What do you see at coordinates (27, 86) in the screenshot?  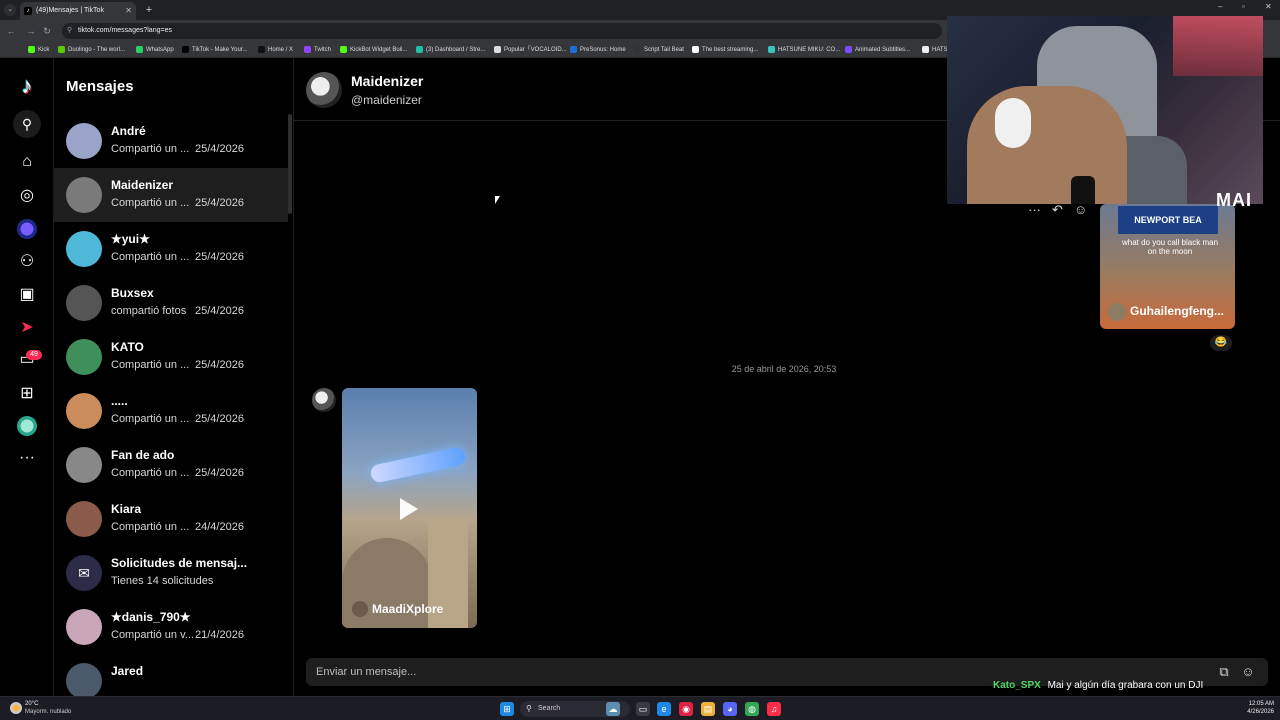 I see `tiktok-logo-icon: ♪` at bounding box center [27, 86].